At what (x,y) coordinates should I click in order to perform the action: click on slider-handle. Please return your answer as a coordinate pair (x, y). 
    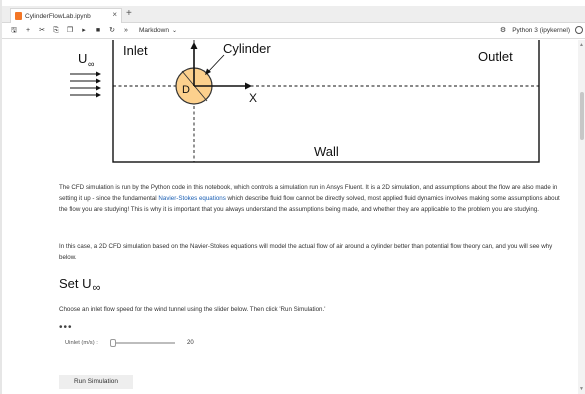
    Looking at the image, I should click on (113, 343).